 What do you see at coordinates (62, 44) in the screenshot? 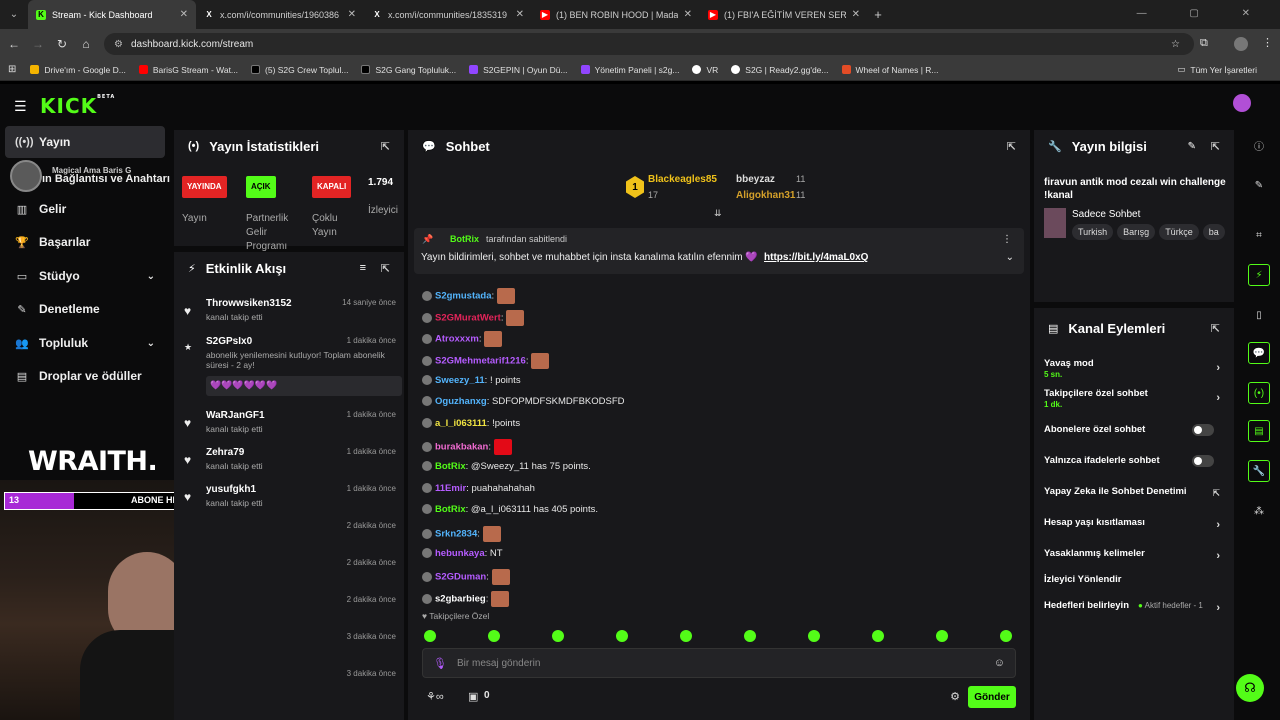
I see `reload-icon: ↻` at bounding box center [62, 44].